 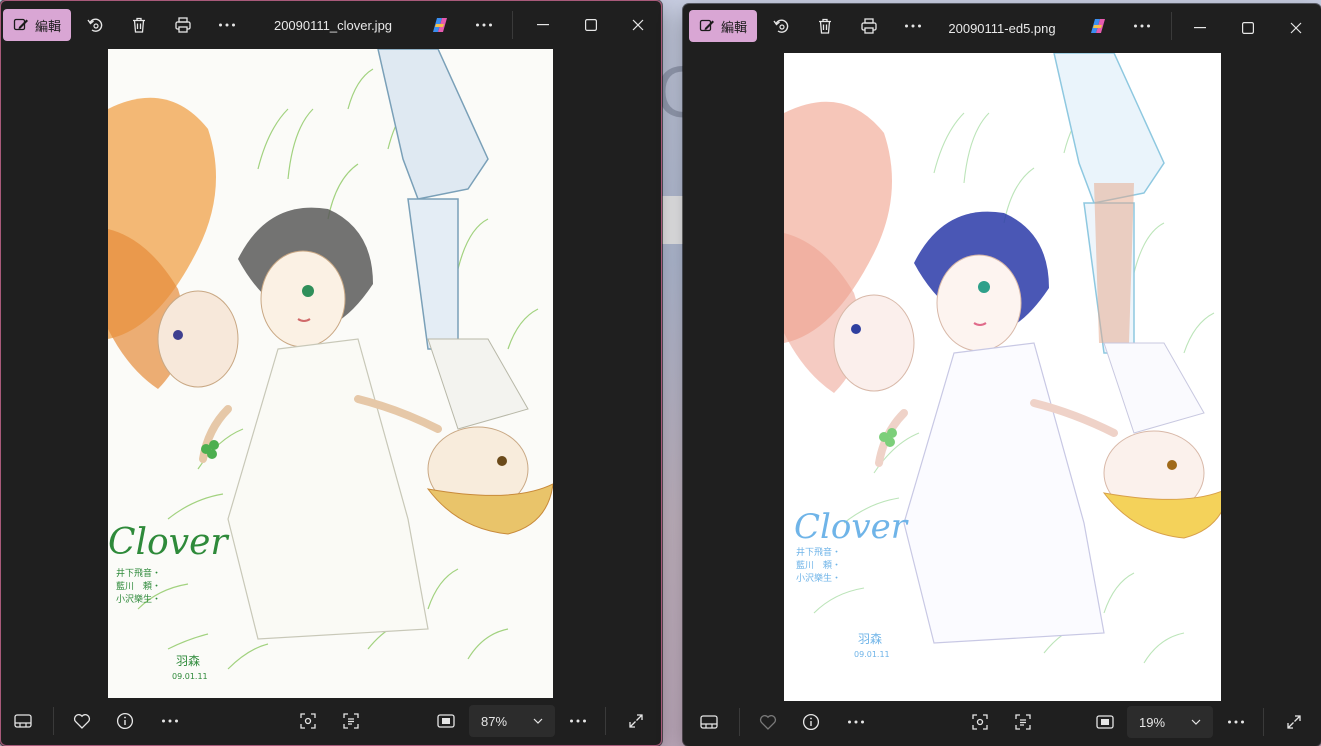 I want to click on artwork-signature: 羽森, so click(x=870, y=638).